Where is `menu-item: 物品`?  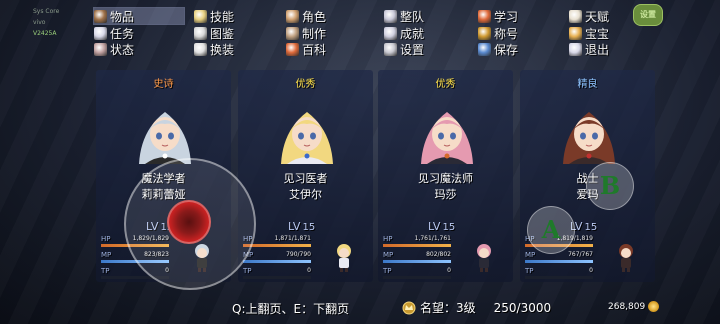
menu-item: 物品 is located at coordinates (139, 16).